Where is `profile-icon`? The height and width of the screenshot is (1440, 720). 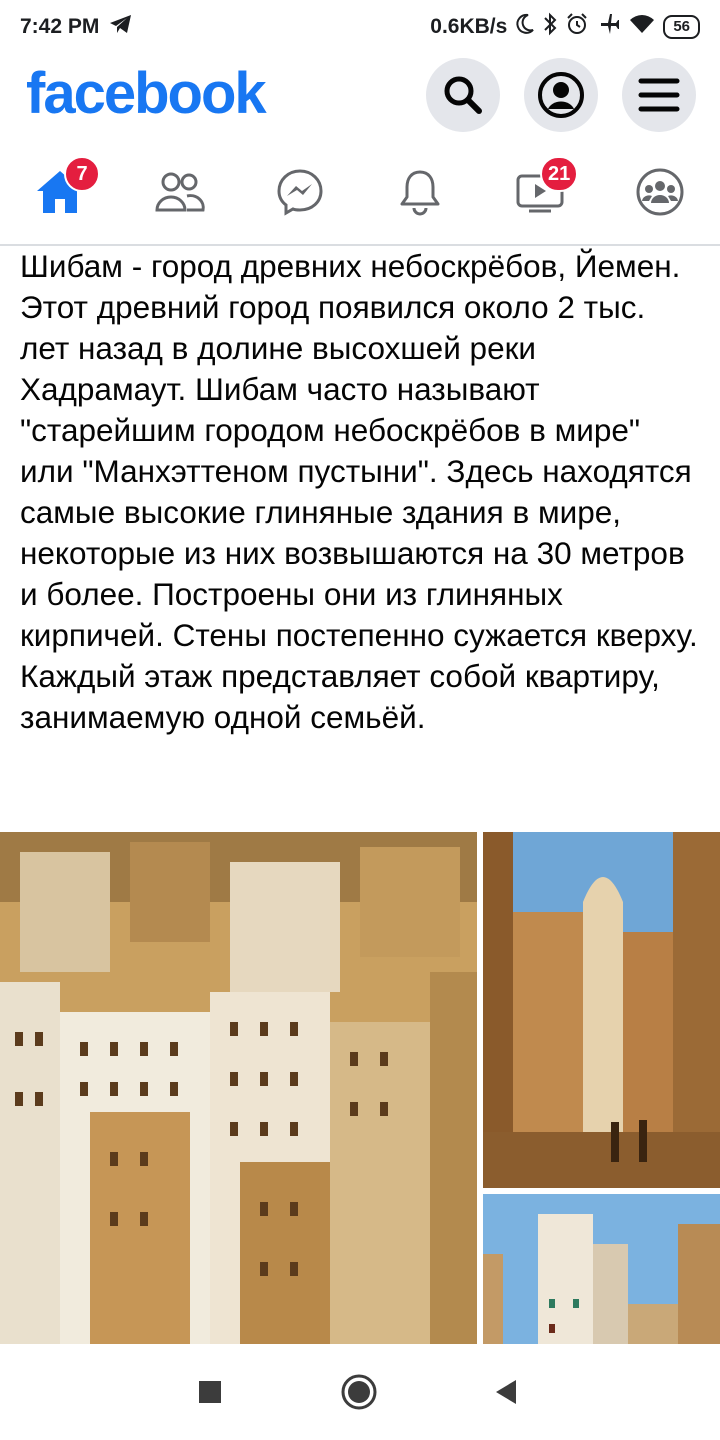
profile-icon is located at coordinates (561, 95).